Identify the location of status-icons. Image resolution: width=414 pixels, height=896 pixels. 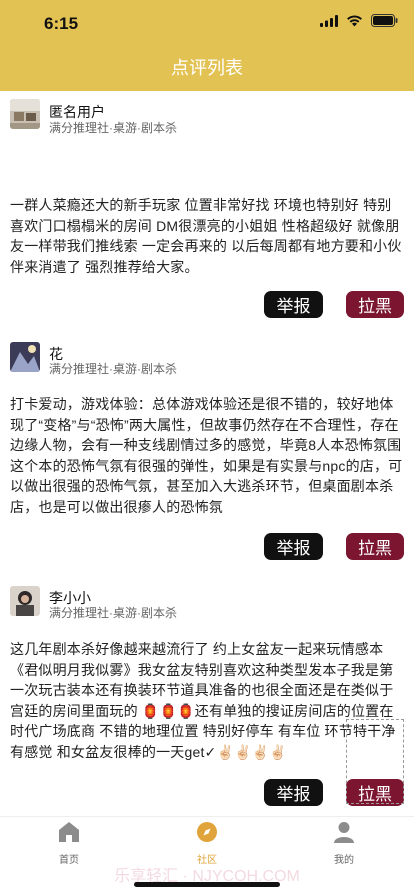
(359, 20).